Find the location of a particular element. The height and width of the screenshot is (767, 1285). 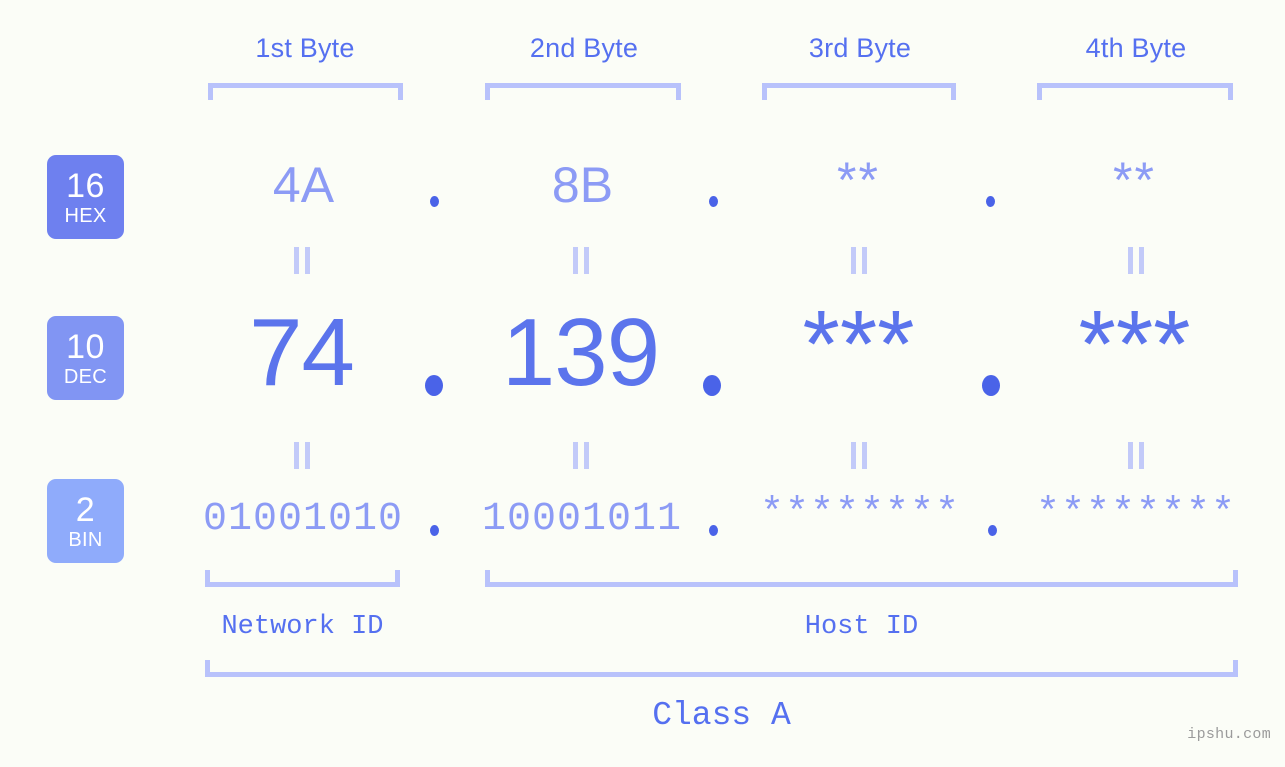

base-badge-dec-name: DEC is located at coordinates (85, 376).